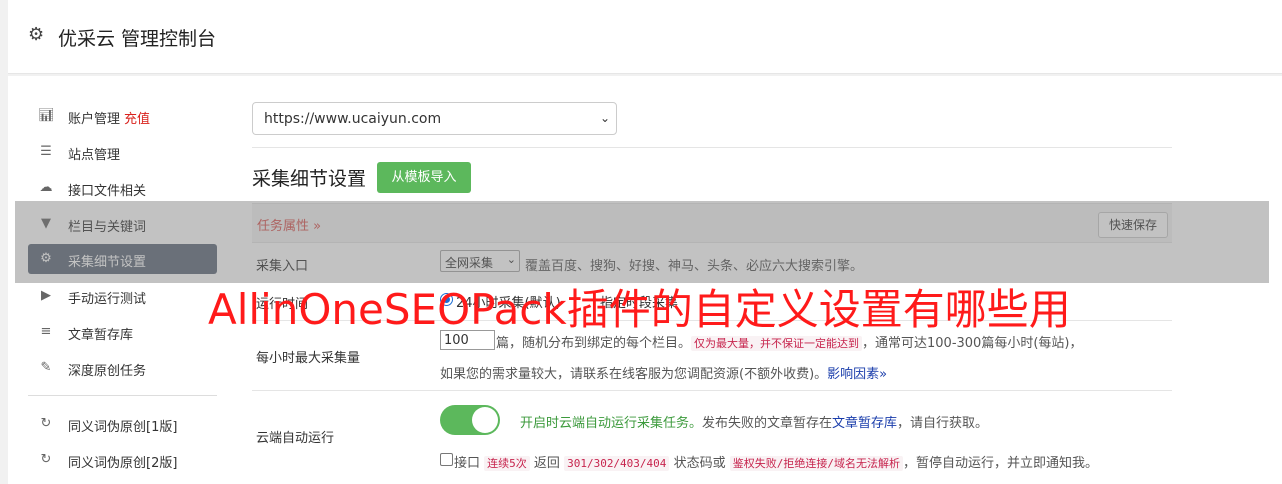 This screenshot has width=1282, height=484. What do you see at coordinates (101, 335) in the screenshot?
I see `sidebar-item-label: 文章暂存库` at bounding box center [101, 335].